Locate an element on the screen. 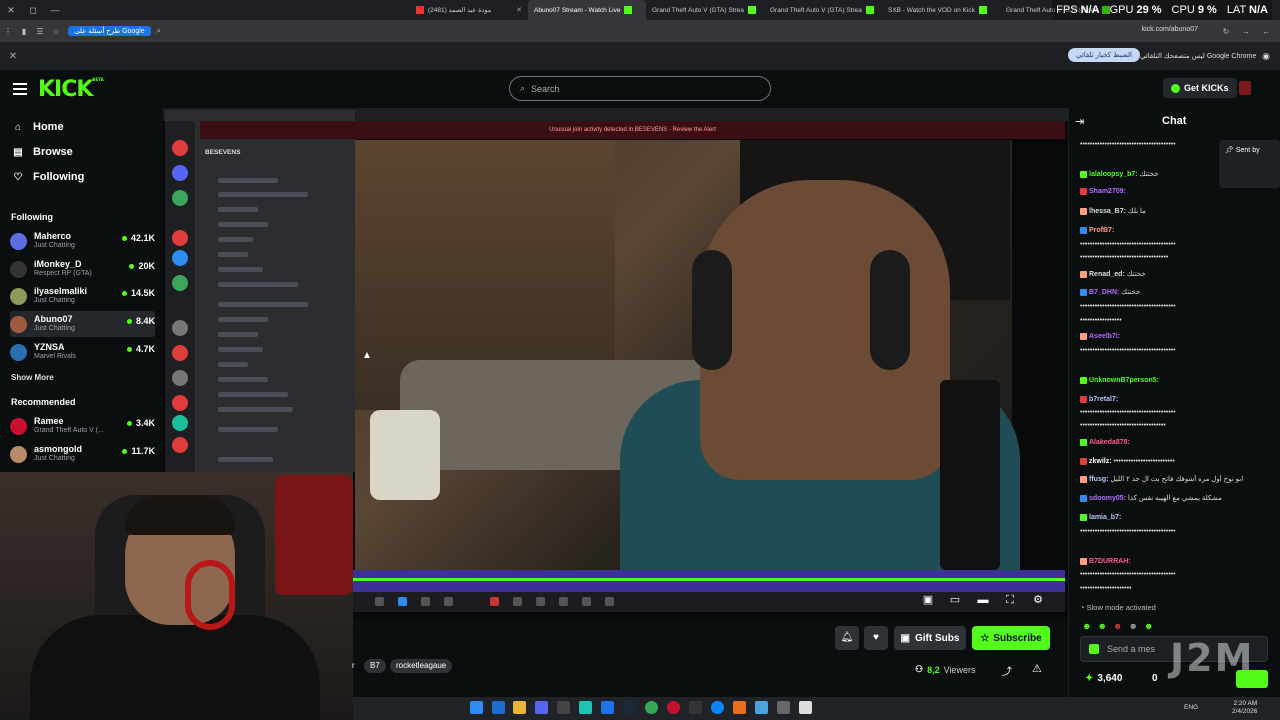 The image size is (1280, 720). nav-browse: ▤ Browse is located at coordinates (42, 152).